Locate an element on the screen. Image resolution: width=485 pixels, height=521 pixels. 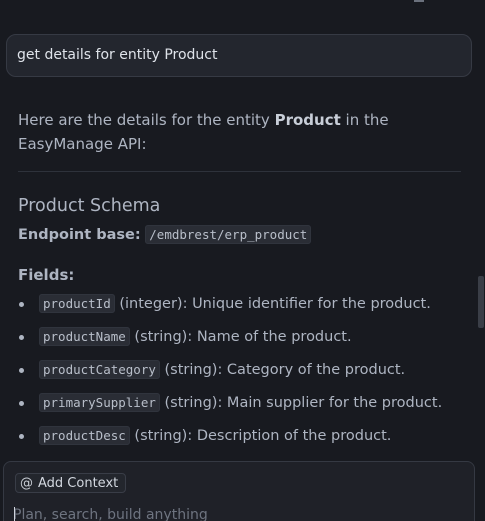
composer-input is located at coordinates (233, 513).